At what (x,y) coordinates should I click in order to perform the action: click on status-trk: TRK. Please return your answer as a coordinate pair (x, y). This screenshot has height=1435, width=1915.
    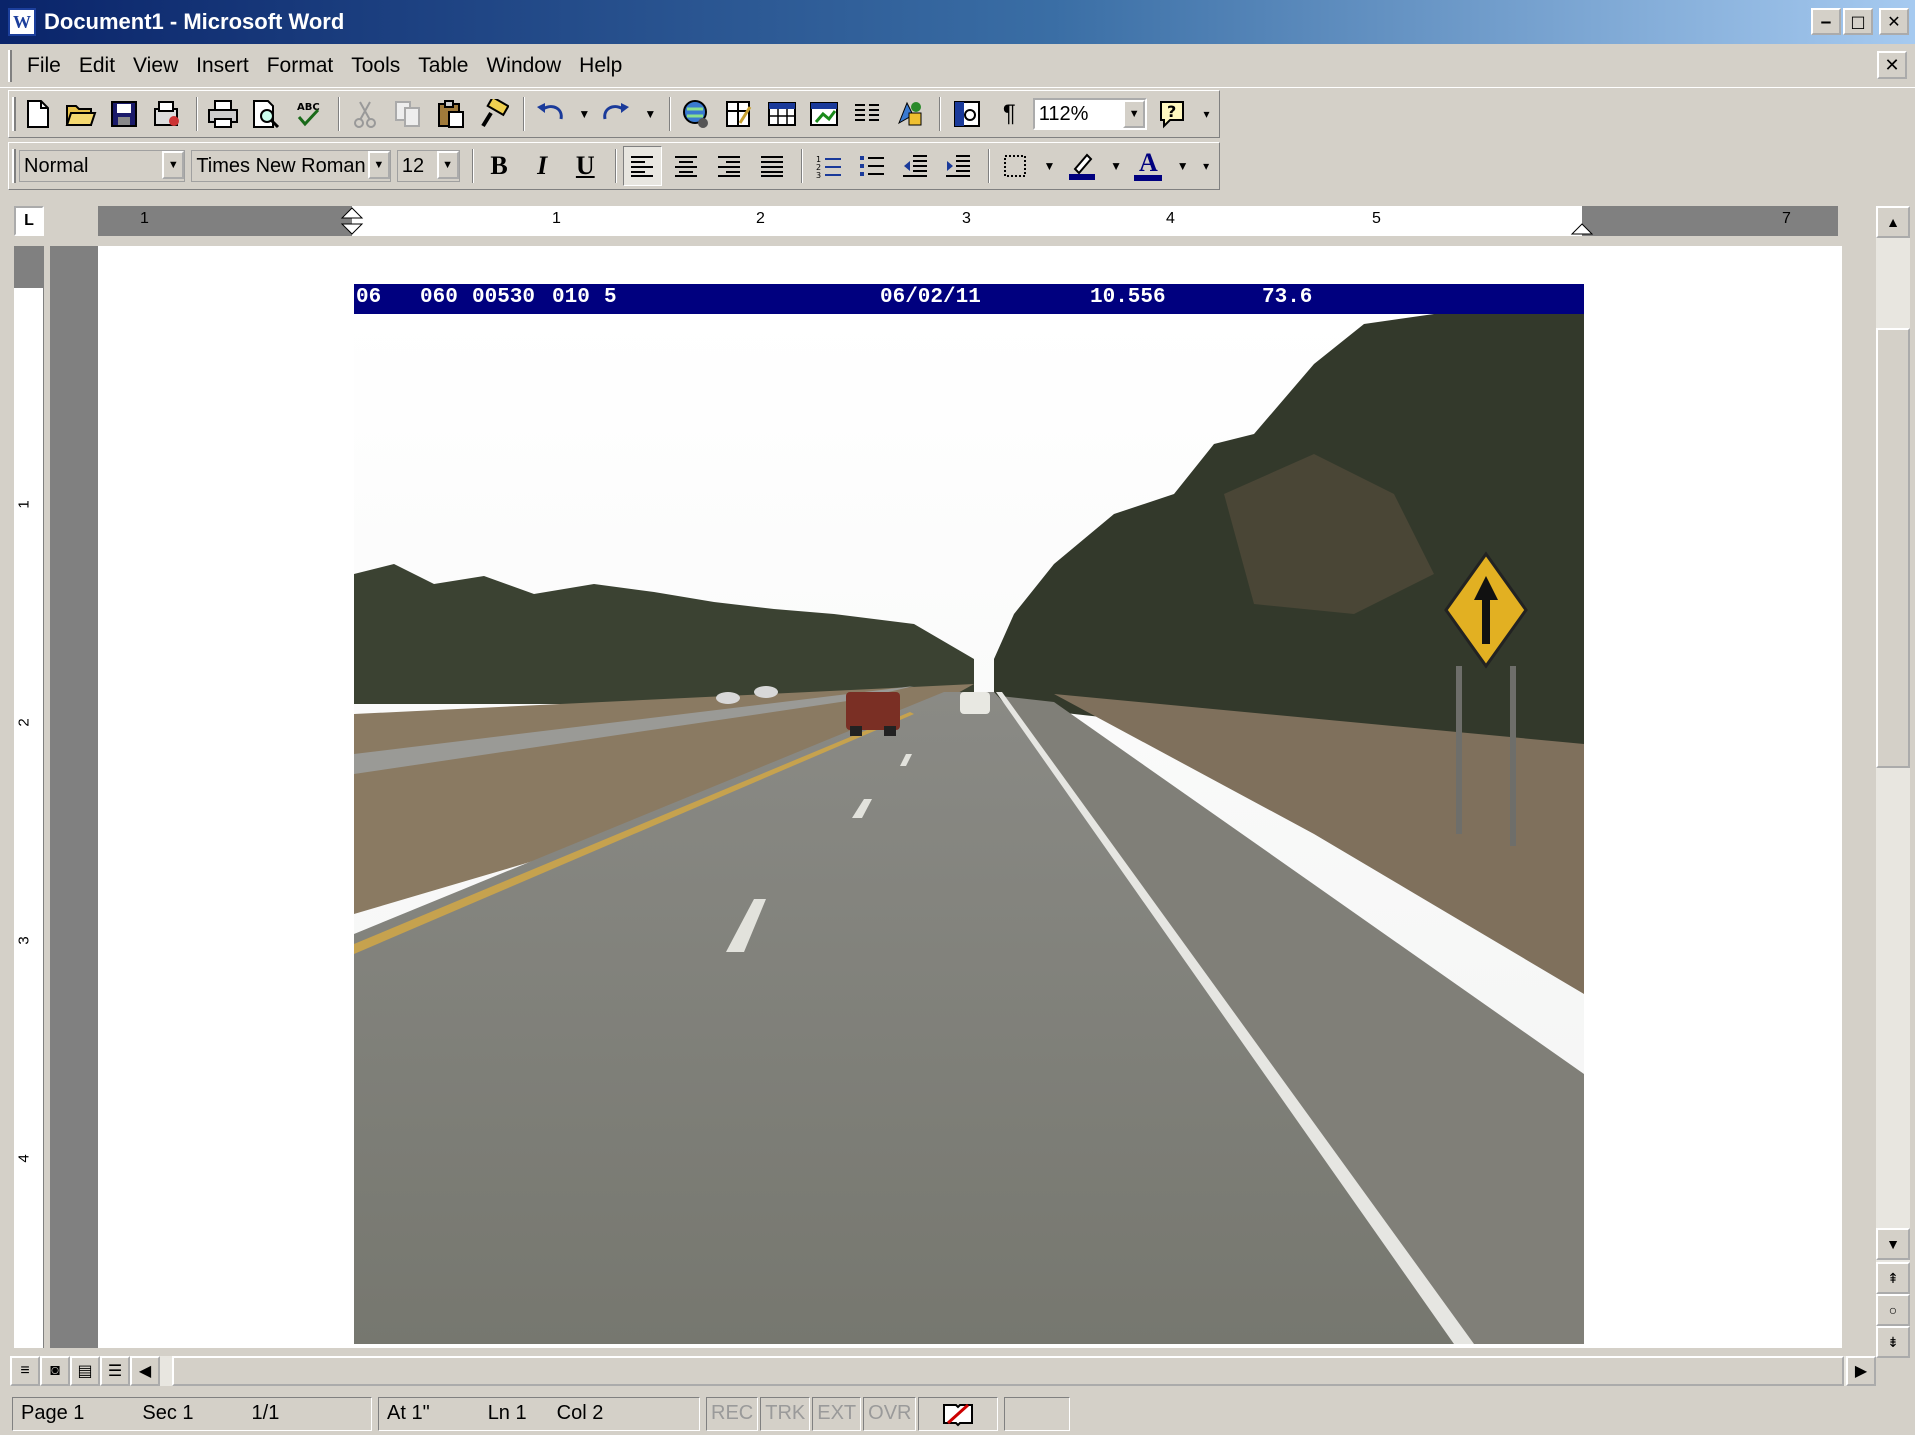
    Looking at the image, I should click on (785, 1413).